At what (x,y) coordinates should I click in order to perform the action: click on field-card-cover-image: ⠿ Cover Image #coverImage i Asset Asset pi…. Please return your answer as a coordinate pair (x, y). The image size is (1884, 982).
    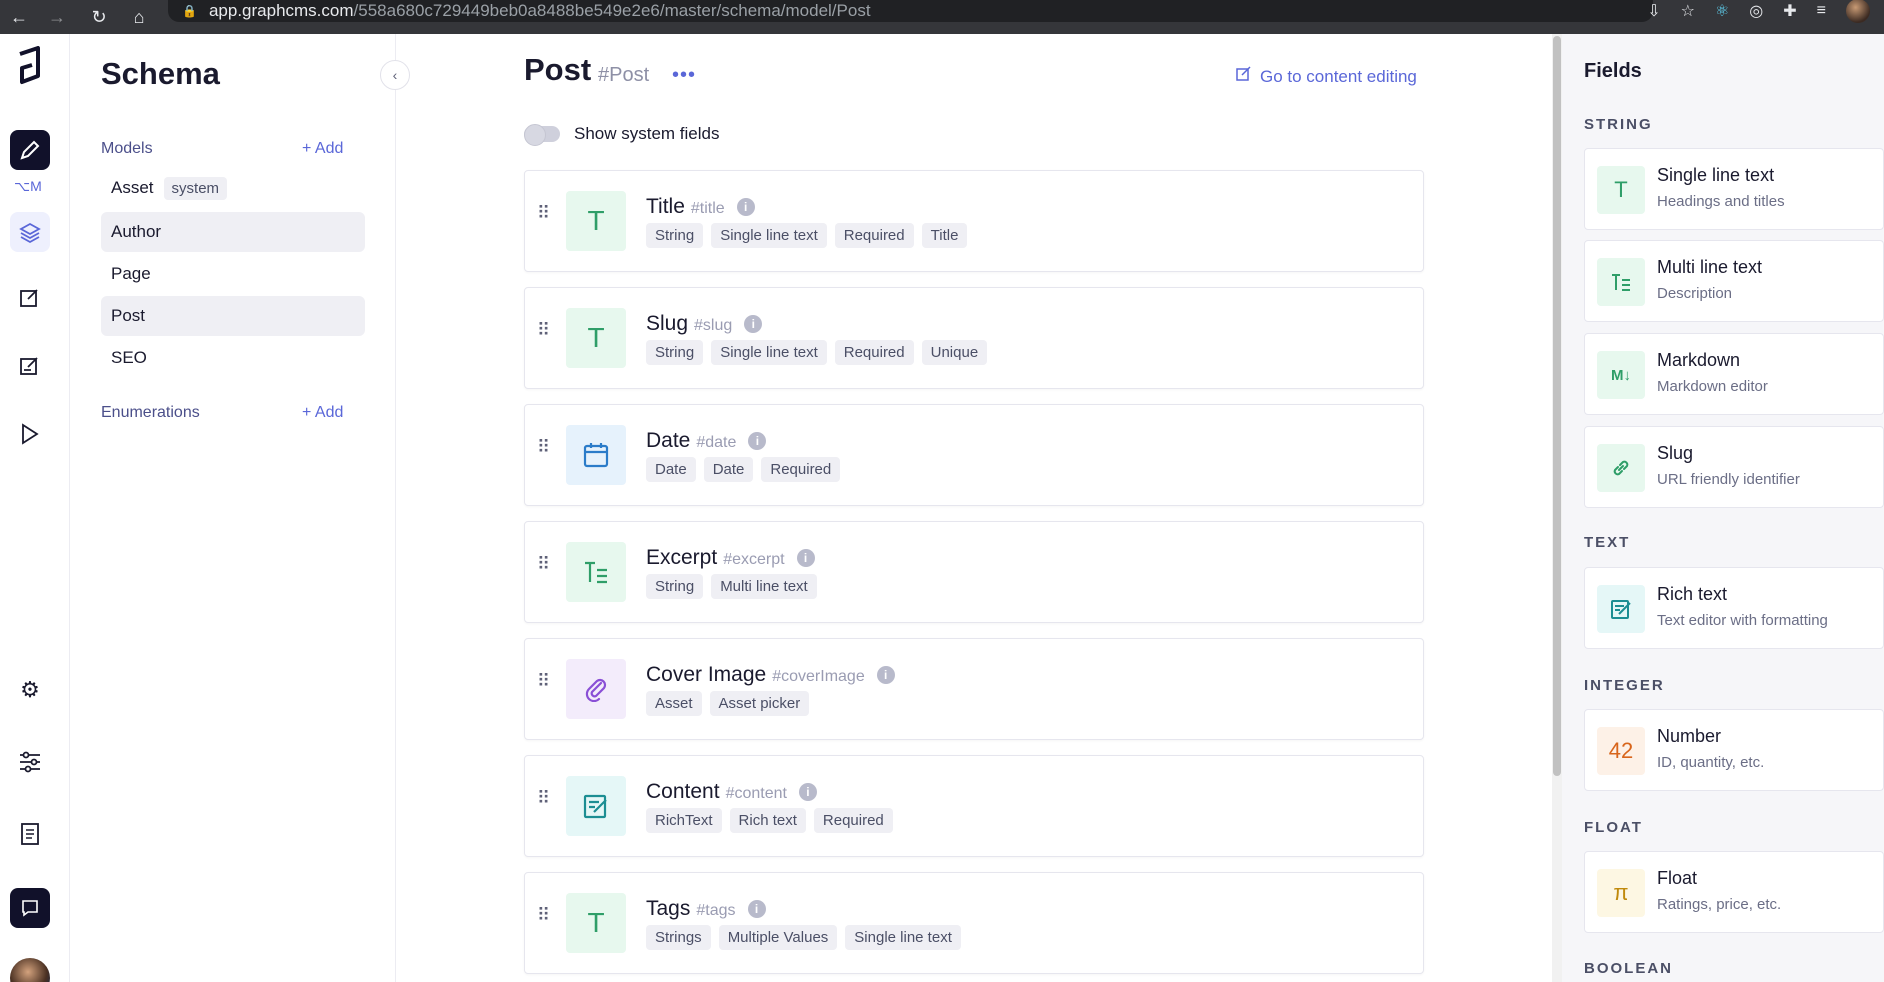
    Looking at the image, I should click on (974, 689).